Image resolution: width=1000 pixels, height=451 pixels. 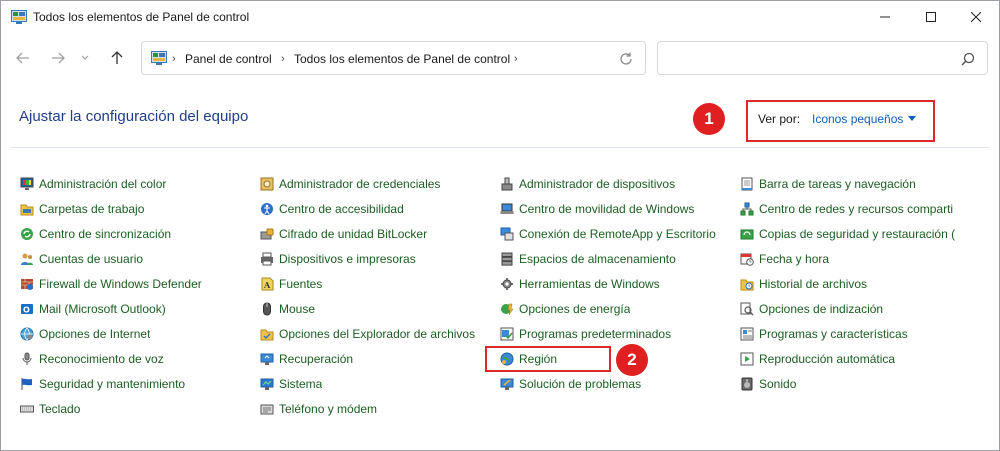 I want to click on item-mobility-center: Centro de movilidad de Windows, so click(x=596, y=209).